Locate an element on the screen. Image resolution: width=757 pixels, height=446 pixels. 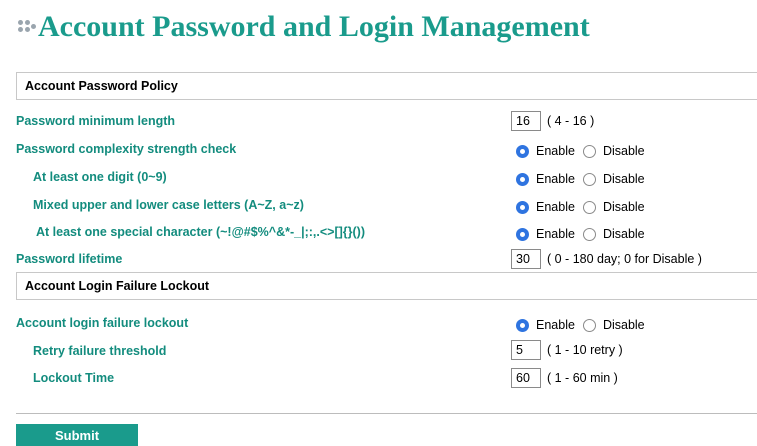
divider is located at coordinates (386, 413).